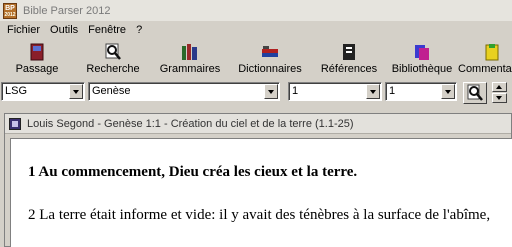 The image size is (512, 247). Describe the element at coordinates (270, 51) in the screenshot. I see `dictionary-icon` at that location.